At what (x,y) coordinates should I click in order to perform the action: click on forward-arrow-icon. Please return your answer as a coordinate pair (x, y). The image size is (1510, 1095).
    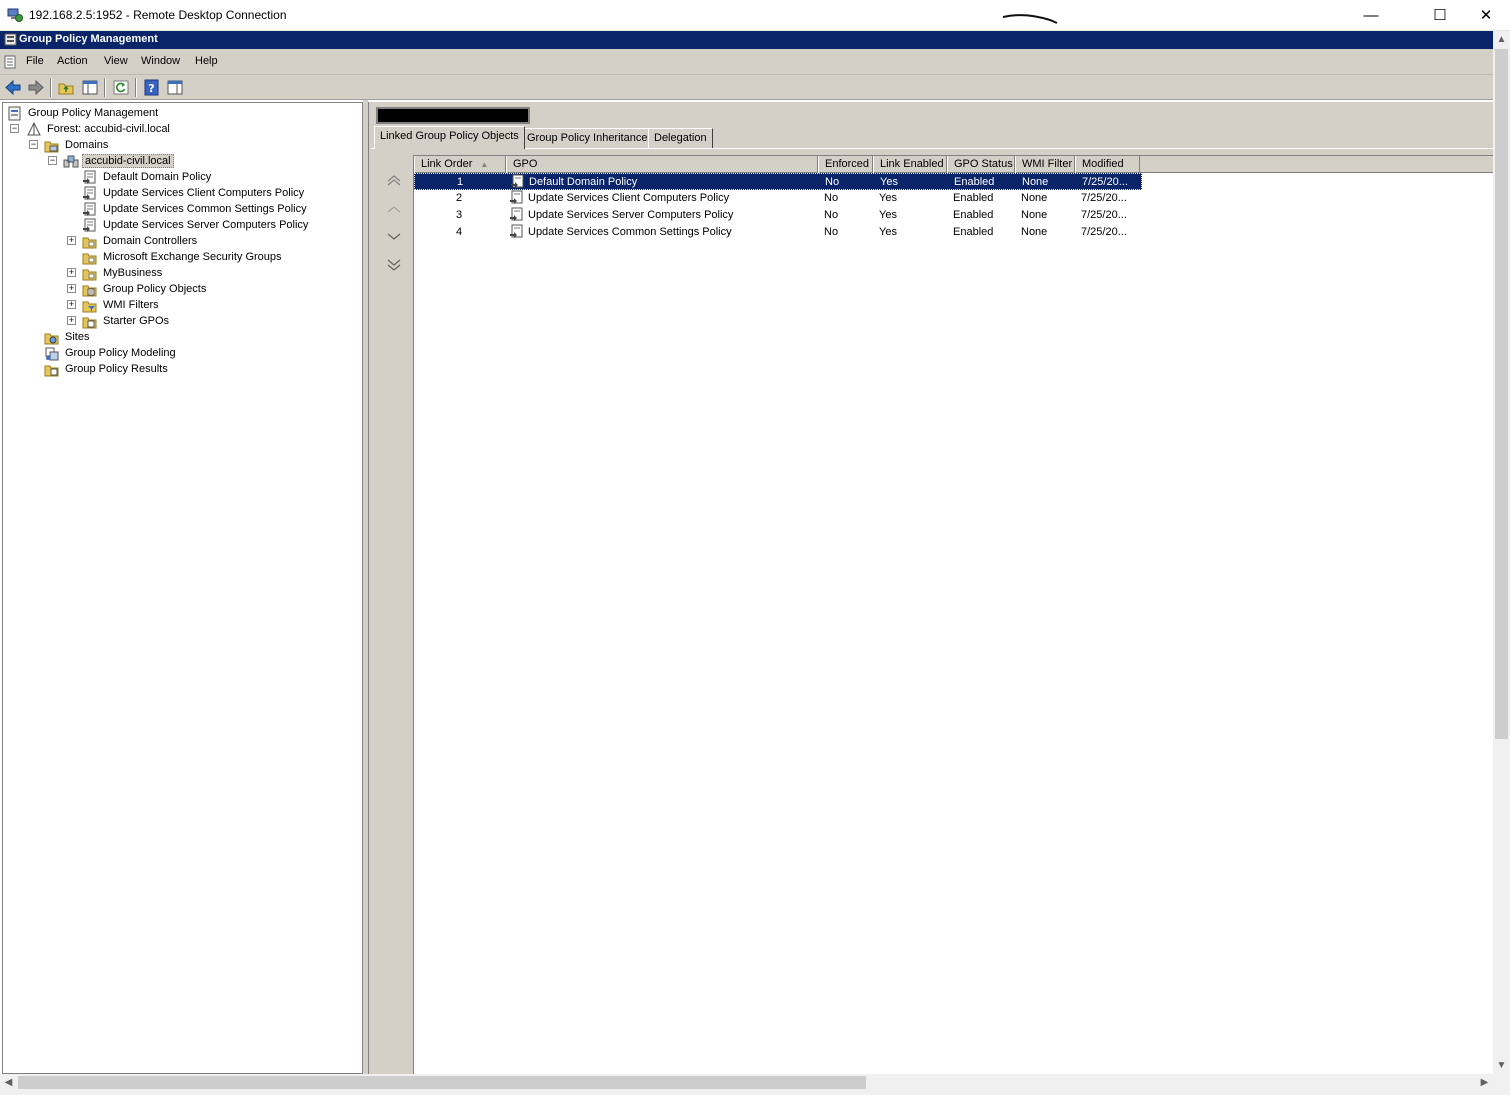
    Looking at the image, I should click on (36, 87).